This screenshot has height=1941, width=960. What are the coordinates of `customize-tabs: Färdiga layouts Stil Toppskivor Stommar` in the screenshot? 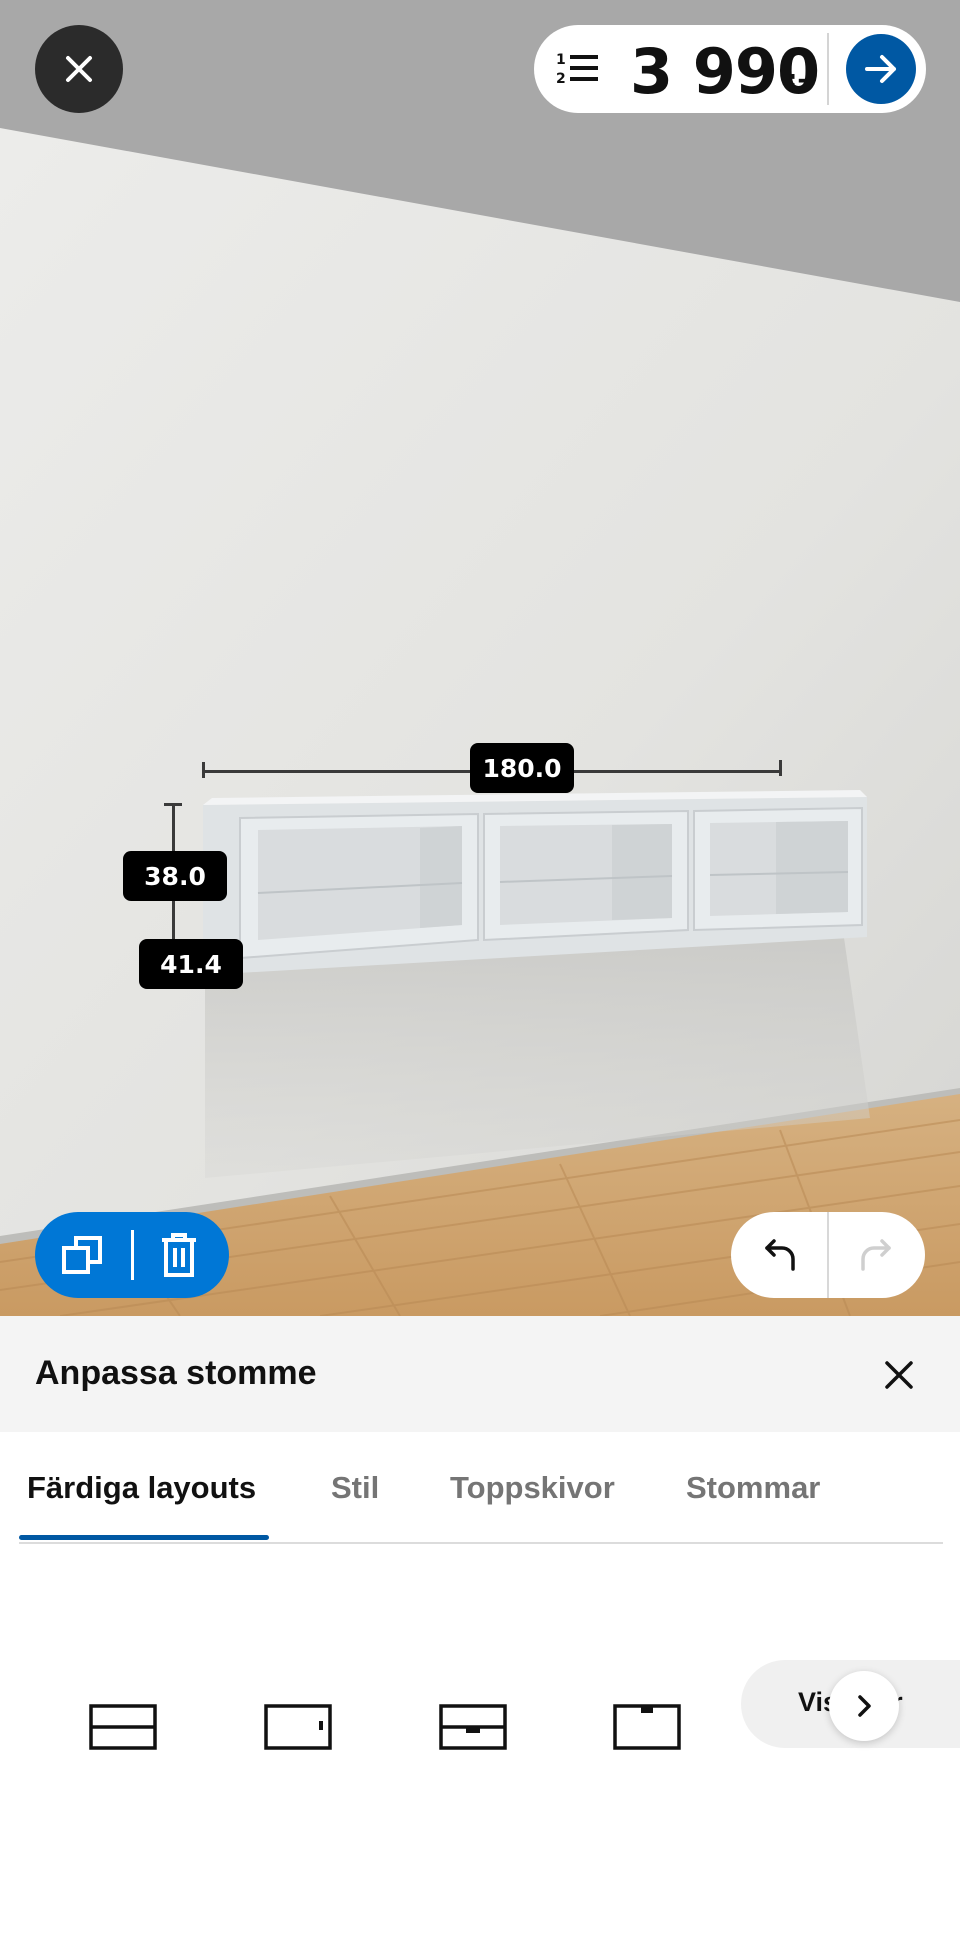 It's located at (480, 1488).